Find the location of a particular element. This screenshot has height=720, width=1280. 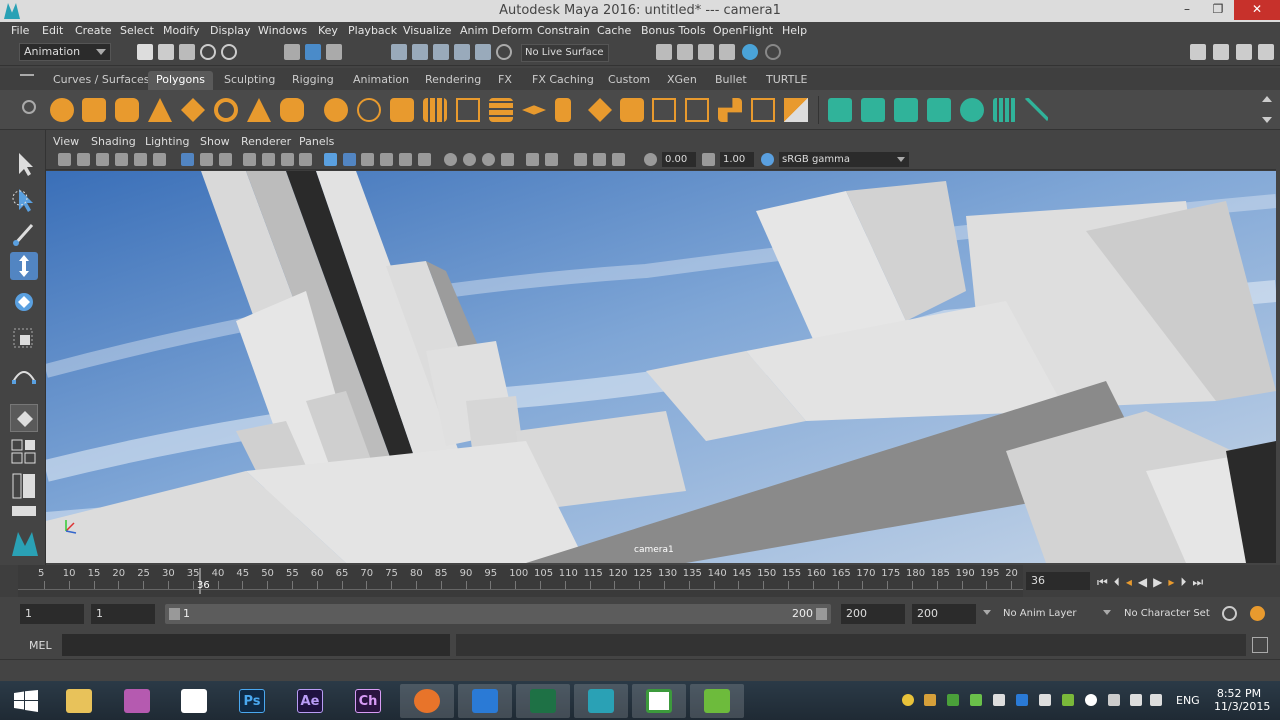

new-scene-icon is located at coordinates (145, 52).